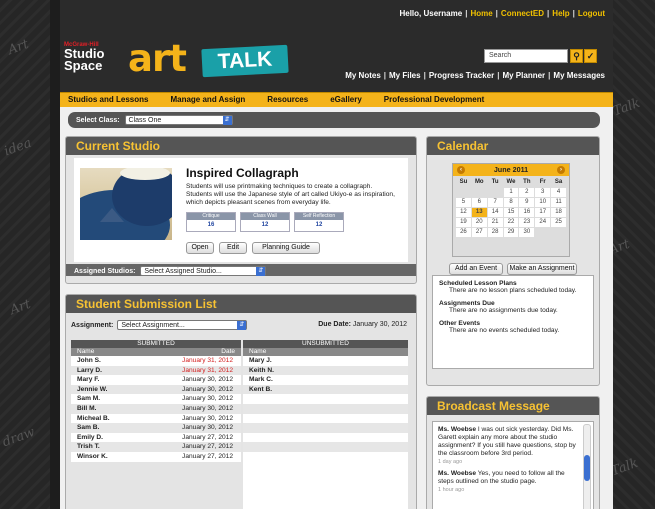  What do you see at coordinates (590, 56) in the screenshot?
I see `checkmark-icon: ✓` at bounding box center [590, 56].